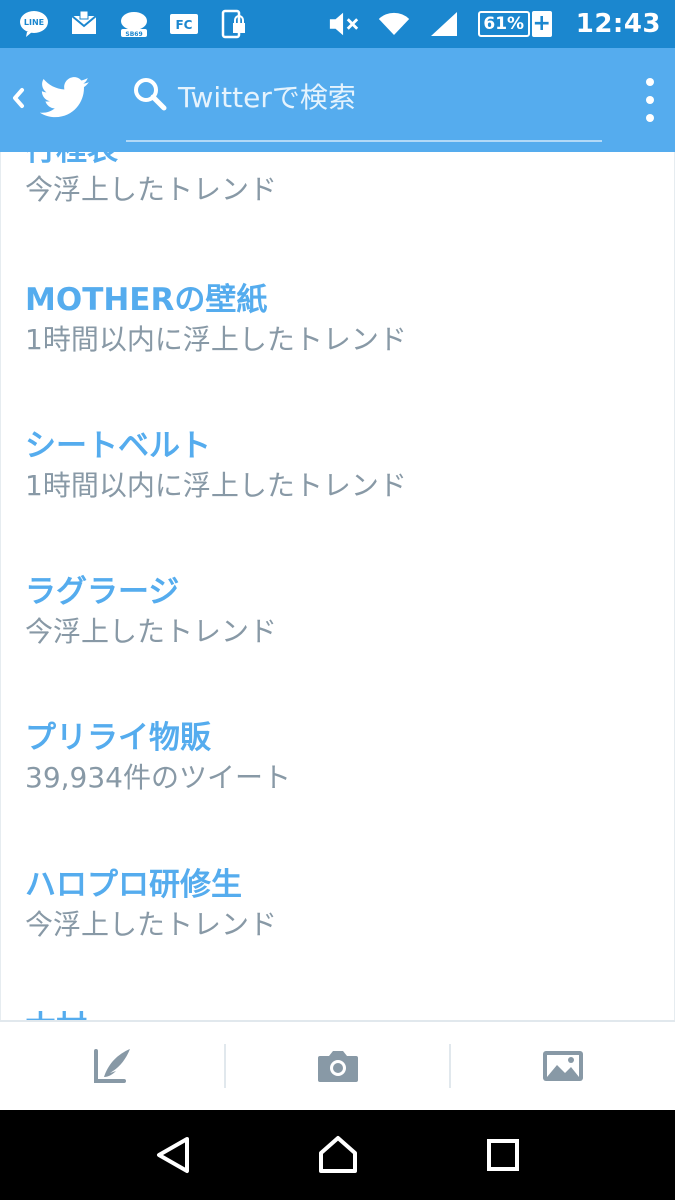 This screenshot has width=675, height=1200. I want to click on battery-indicator: 61% +, so click(514, 24).